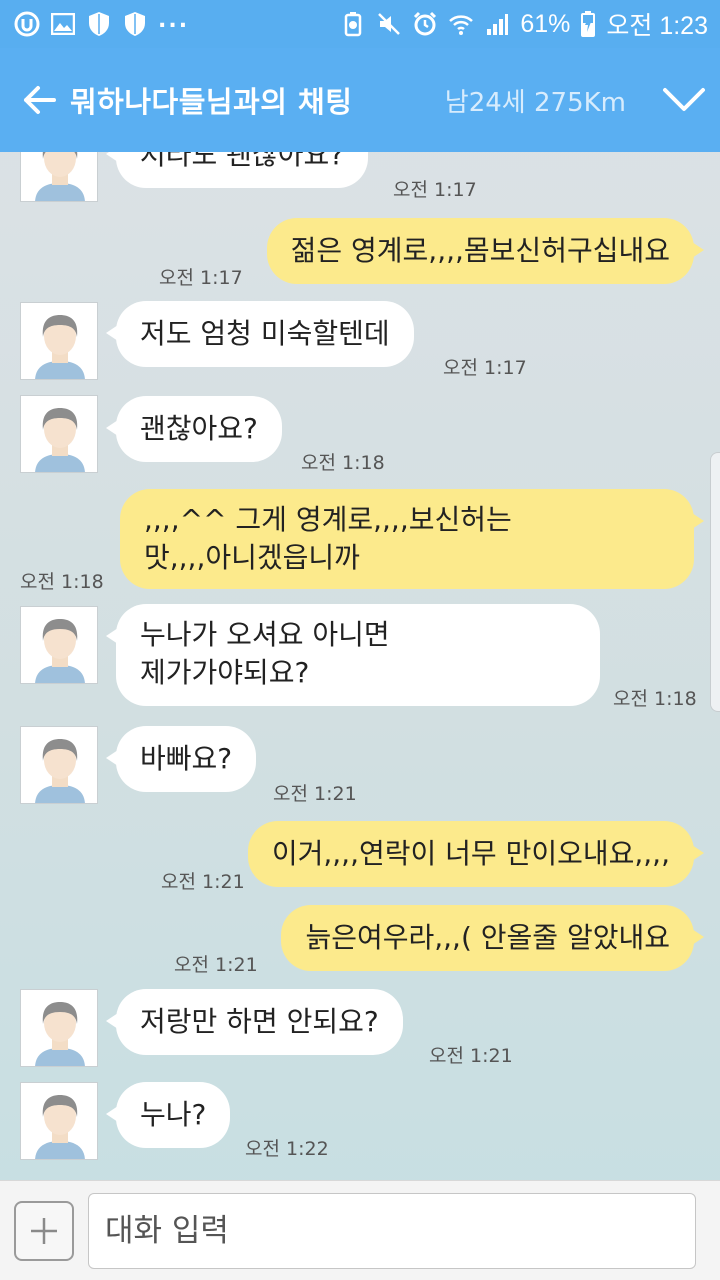 Image resolution: width=720 pixels, height=1280 pixels. What do you see at coordinates (425, 24) in the screenshot?
I see `alarm-icon` at bounding box center [425, 24].